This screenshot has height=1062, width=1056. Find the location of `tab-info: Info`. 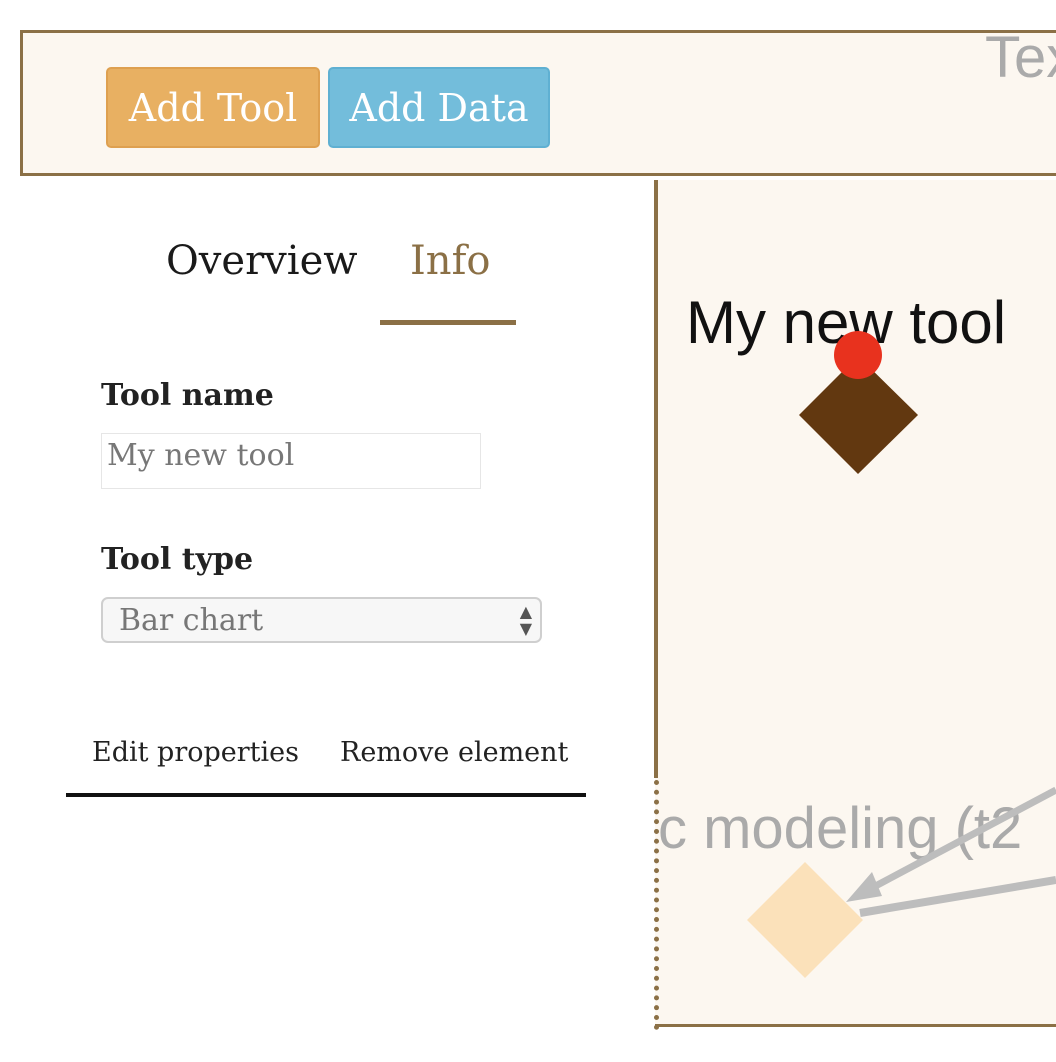

tab-info: Info is located at coordinates (450, 261).